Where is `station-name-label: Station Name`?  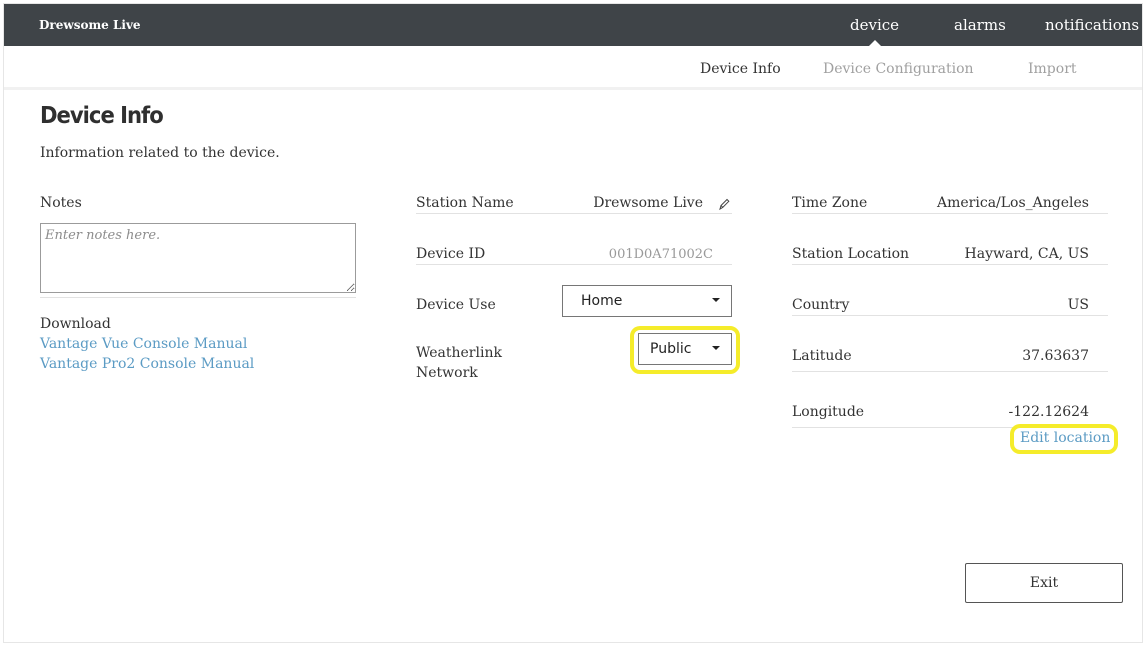 station-name-label: Station Name is located at coordinates (465, 203).